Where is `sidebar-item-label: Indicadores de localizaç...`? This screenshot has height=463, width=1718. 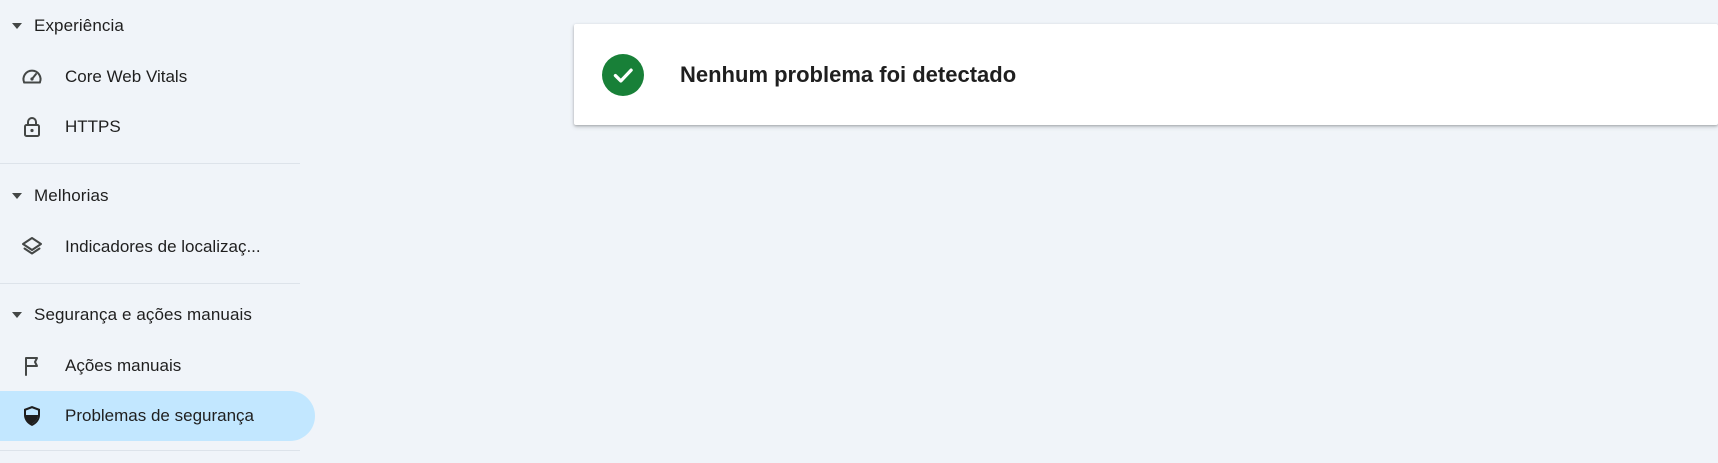 sidebar-item-label: Indicadores de localizaç... is located at coordinates (163, 246).